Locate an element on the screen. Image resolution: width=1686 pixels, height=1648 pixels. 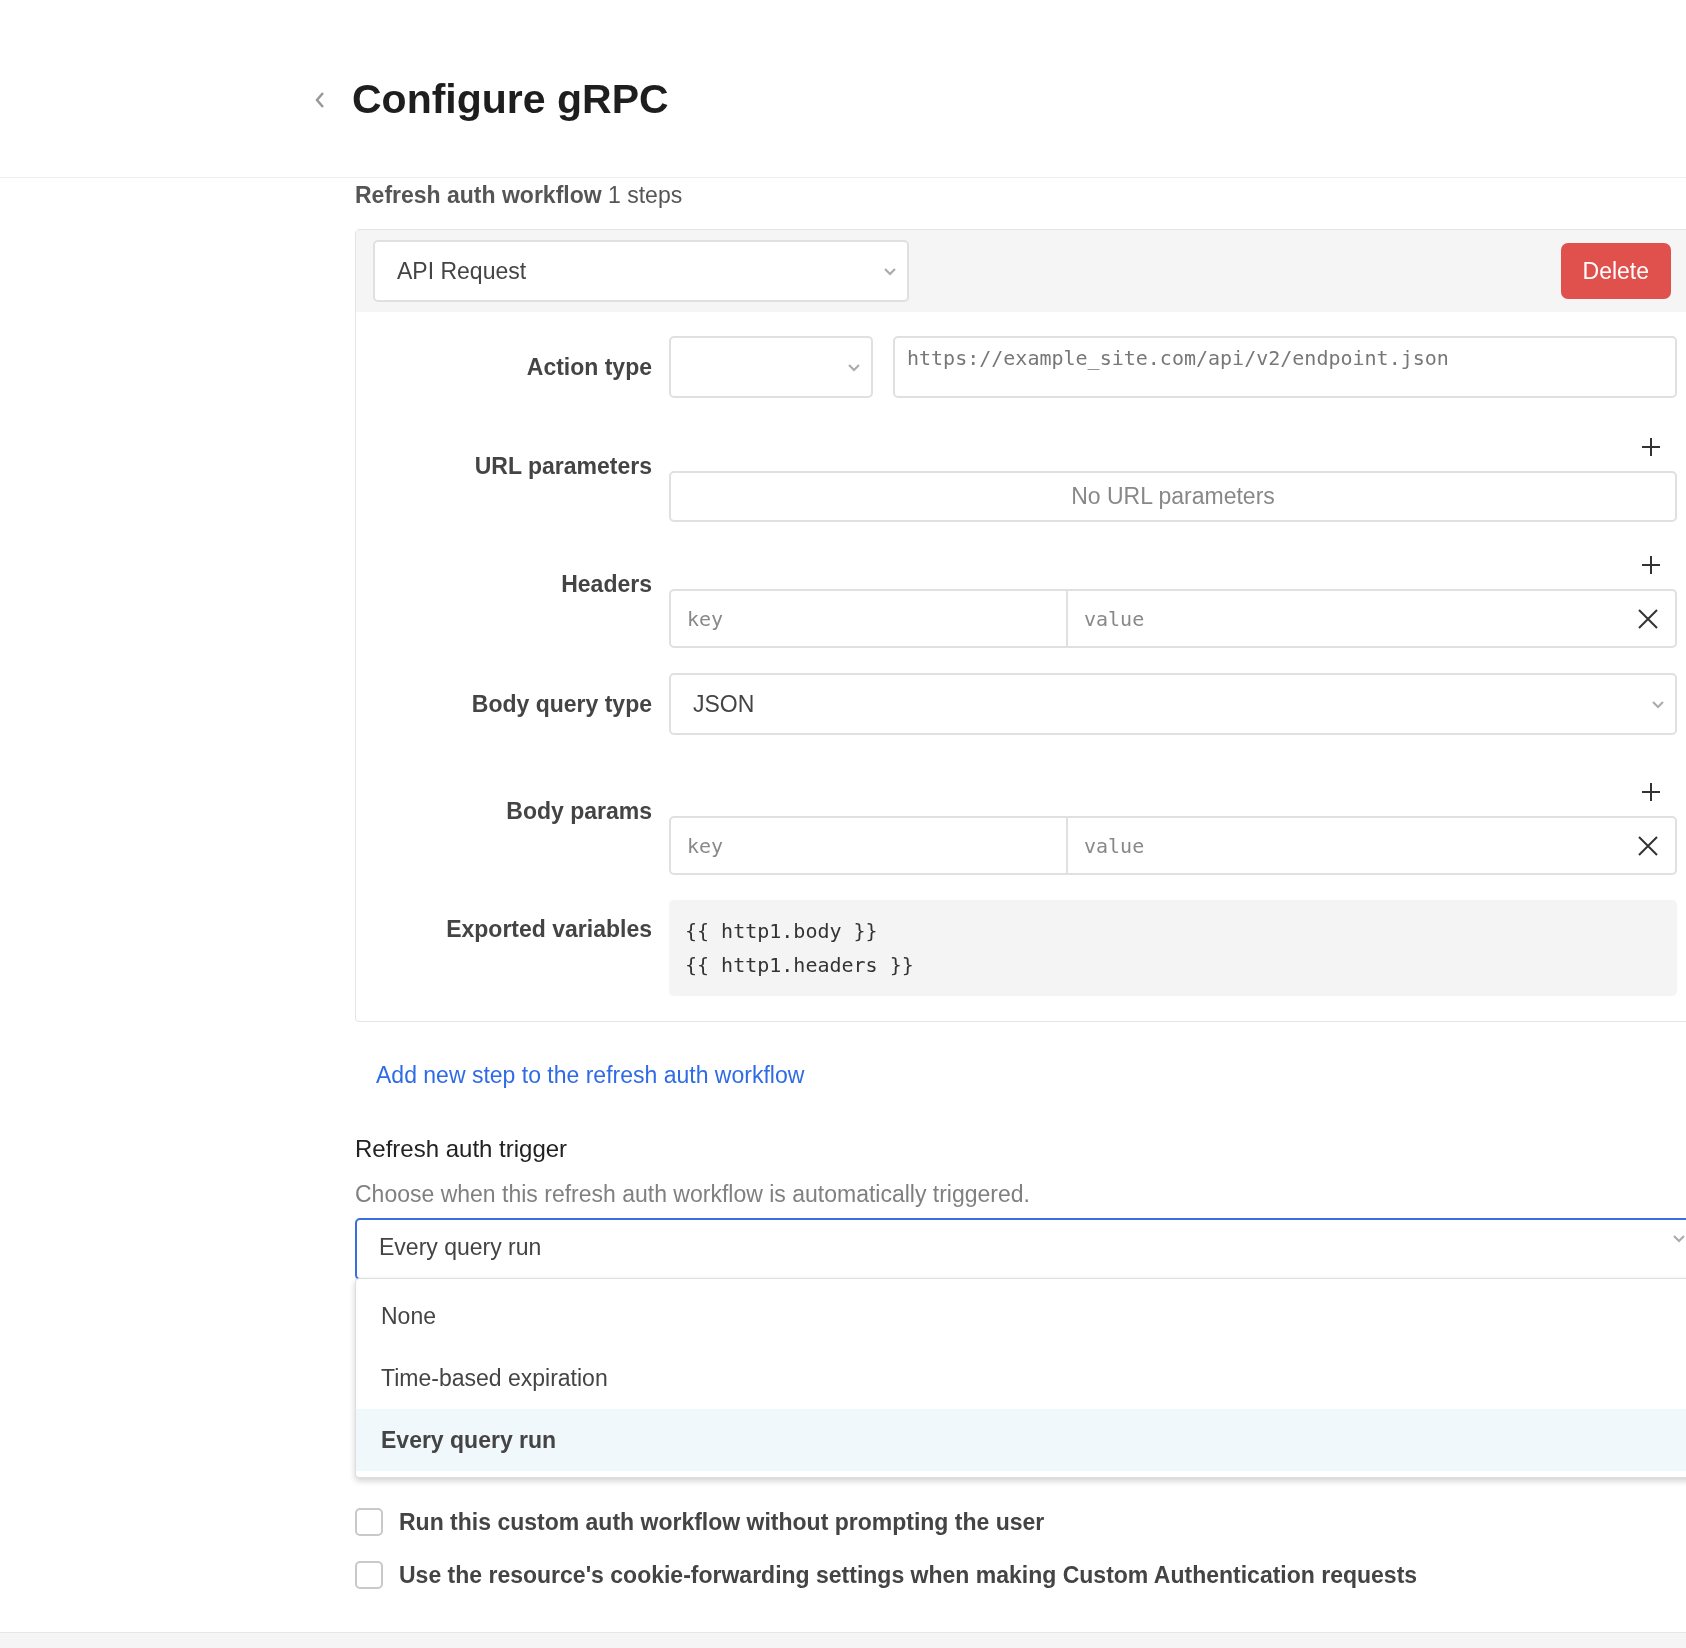
field-label: Headers is located at coordinates (606, 584).